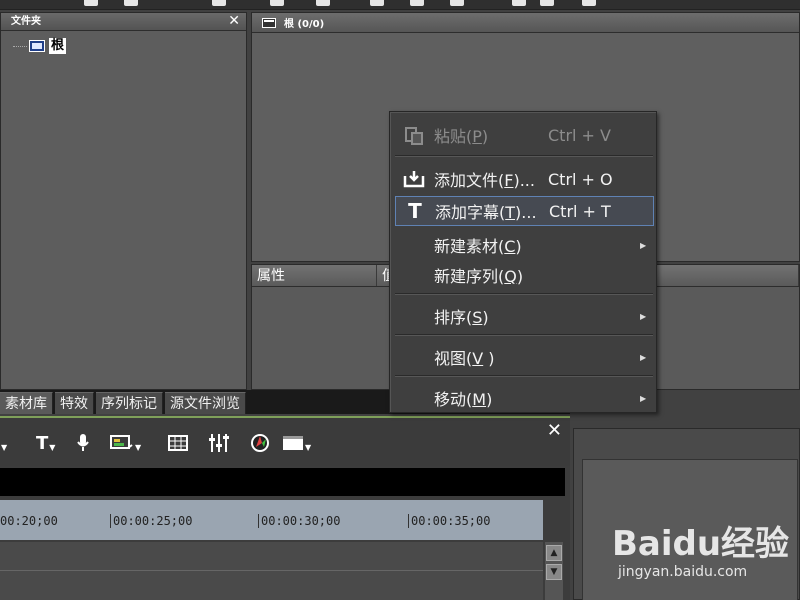  Describe the element at coordinates (129, 403) in the screenshot. I see `tab-sequence-markers: 序列标记` at that location.